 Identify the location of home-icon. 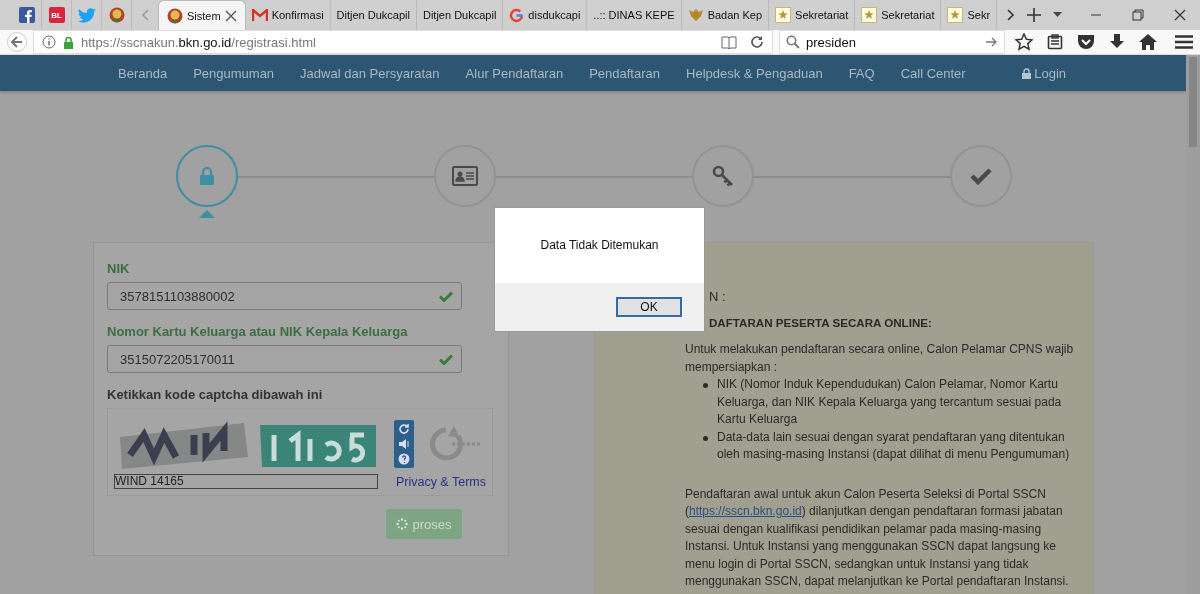
(1148, 42).